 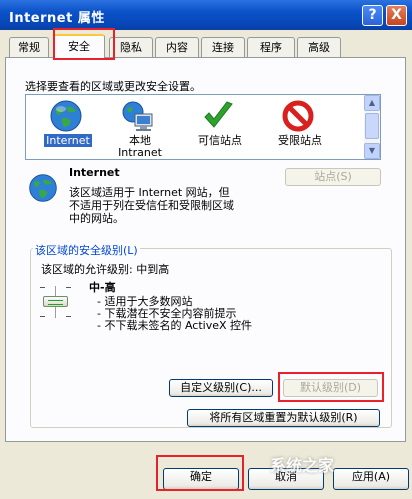 I want to click on reset-all-zones-button: 将所有区域重置为默认级别(R), so click(x=283, y=418).